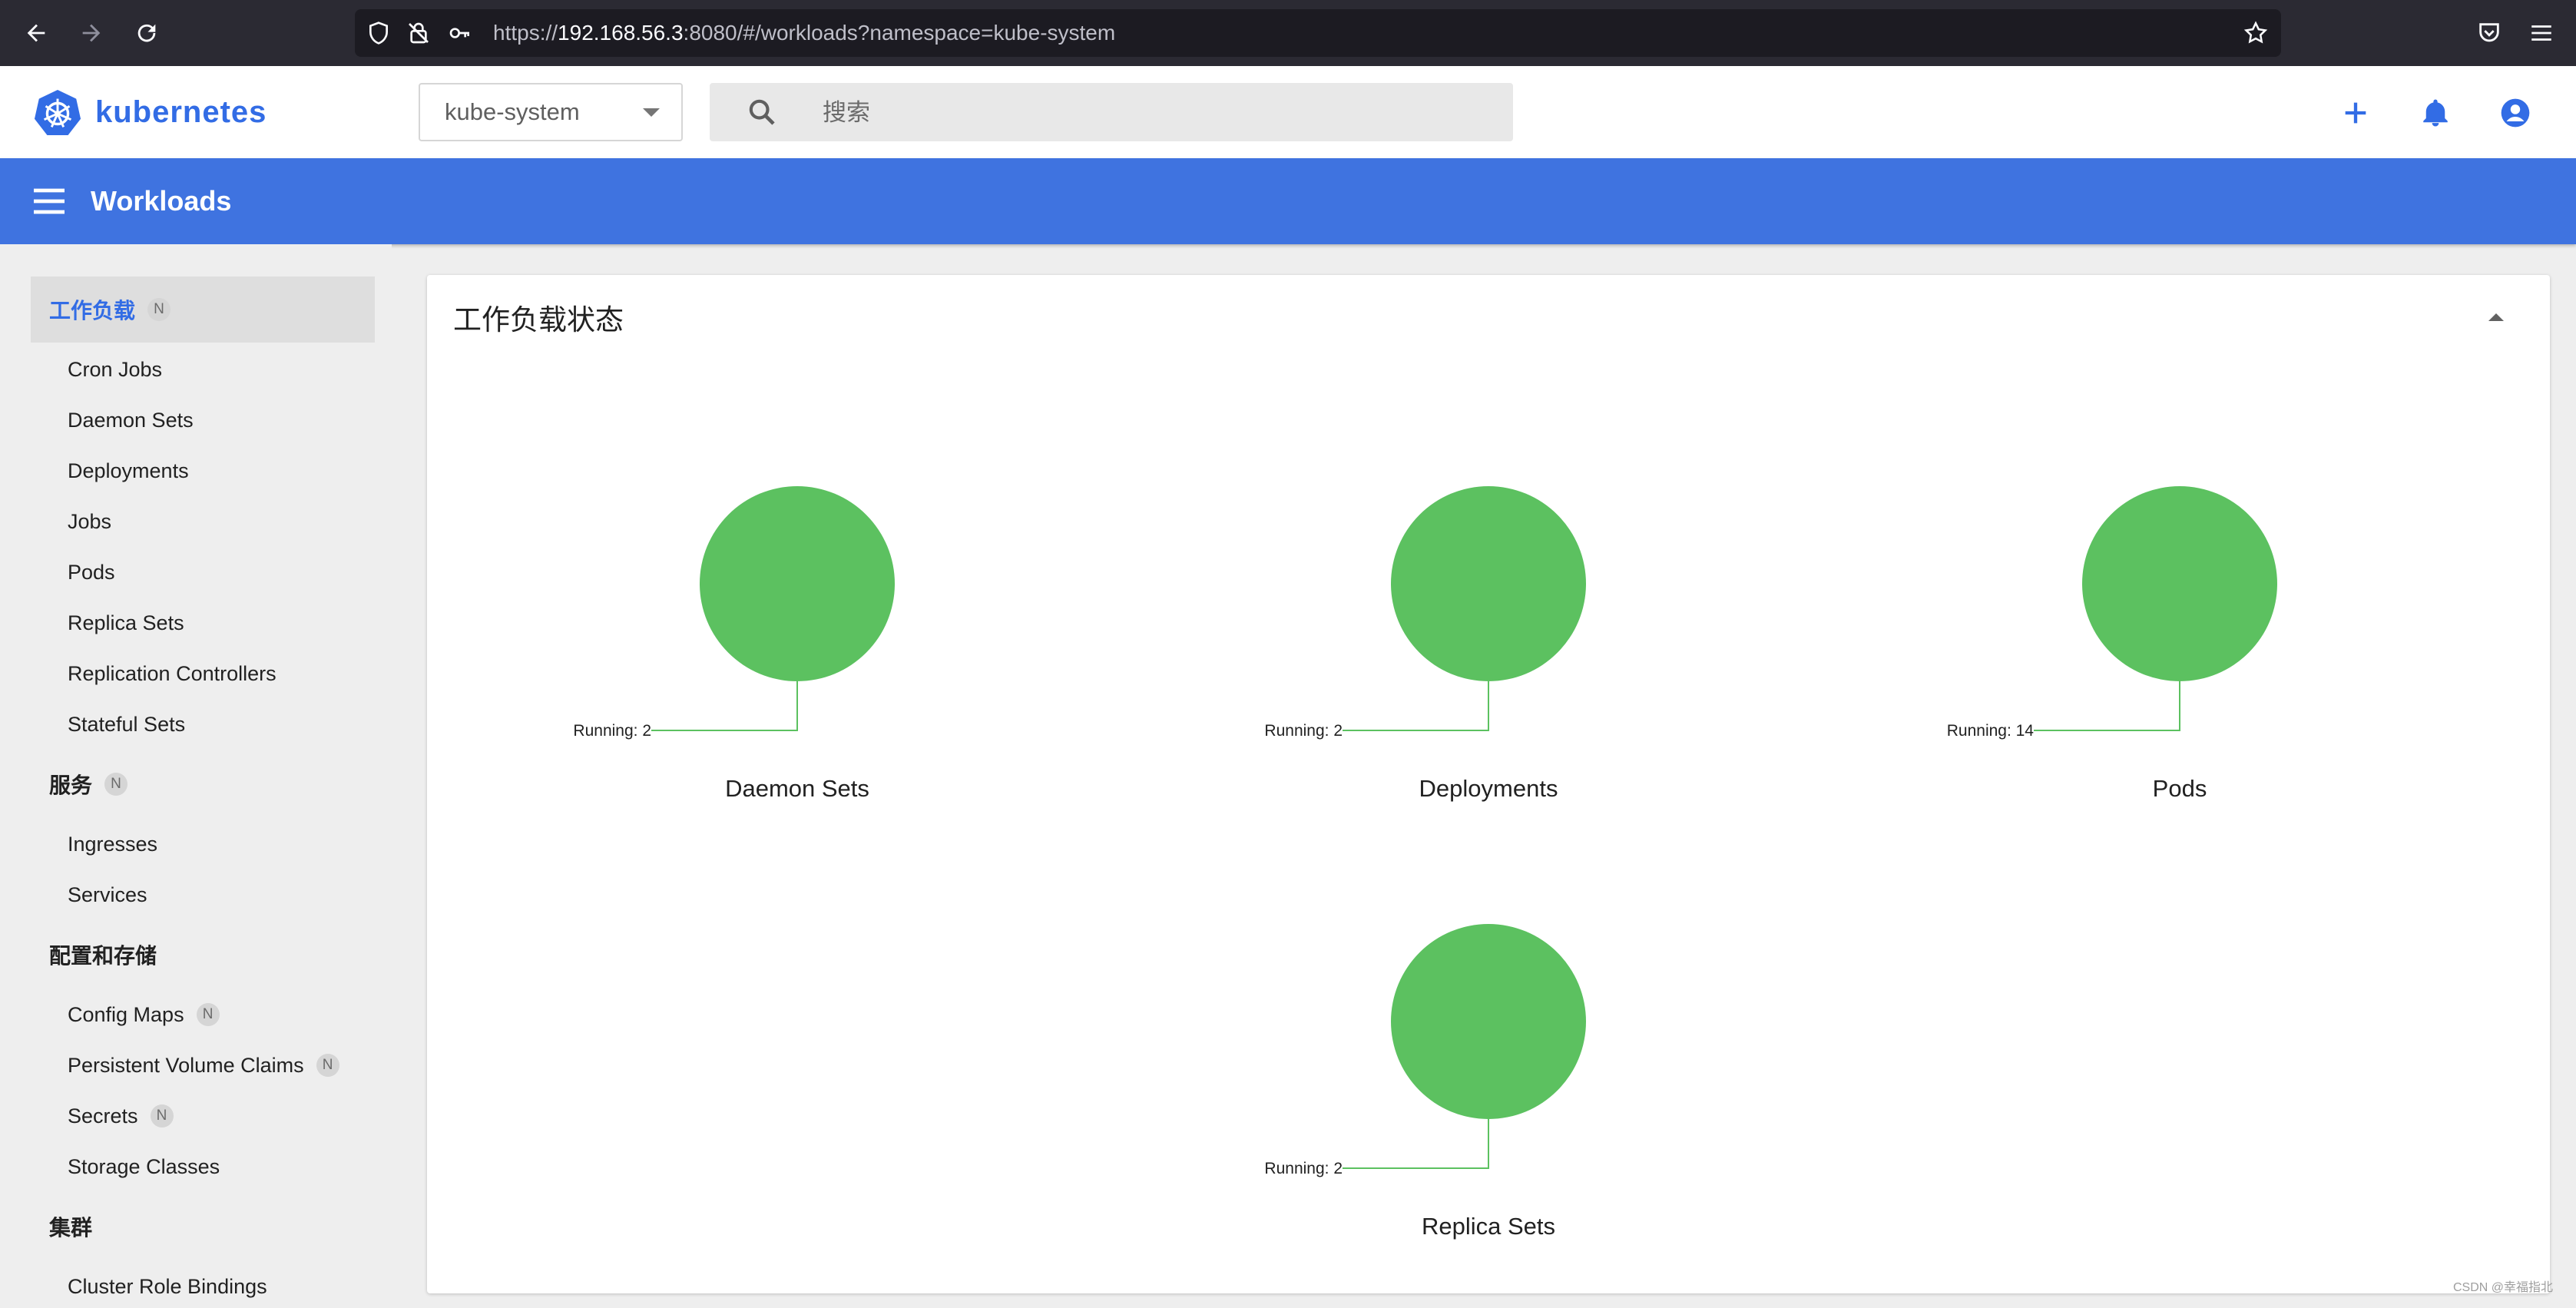 This screenshot has height=1308, width=2576. What do you see at coordinates (621, 33) in the screenshot?
I see `url-host: 192.168.56.3` at bounding box center [621, 33].